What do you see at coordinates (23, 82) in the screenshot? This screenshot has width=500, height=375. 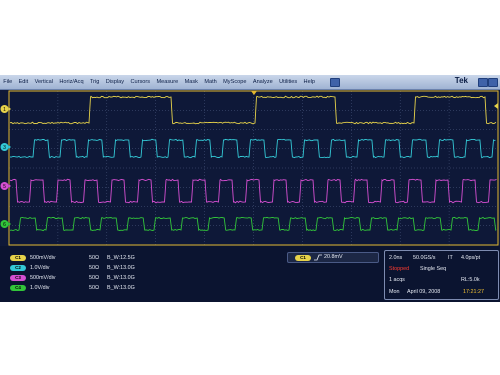 I see `menu-edit: Edit` at bounding box center [23, 82].